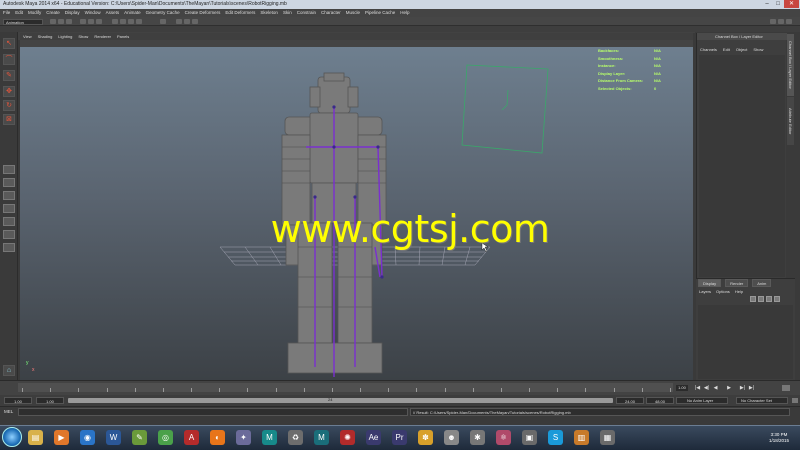 The width and height of the screenshot is (800, 450). I want to click on animation-preferences-icon, so click(786, 388).